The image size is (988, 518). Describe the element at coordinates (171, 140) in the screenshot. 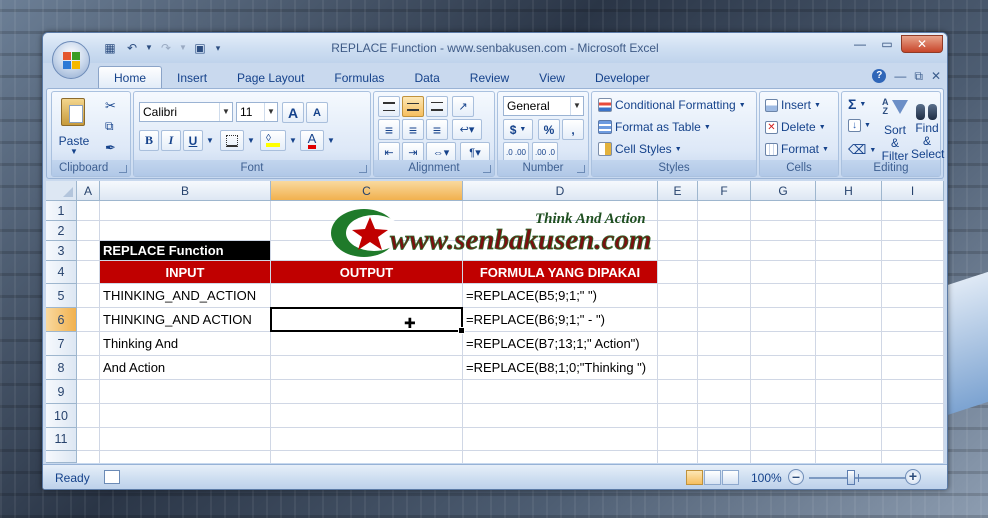

I see `italic-button: I` at that location.